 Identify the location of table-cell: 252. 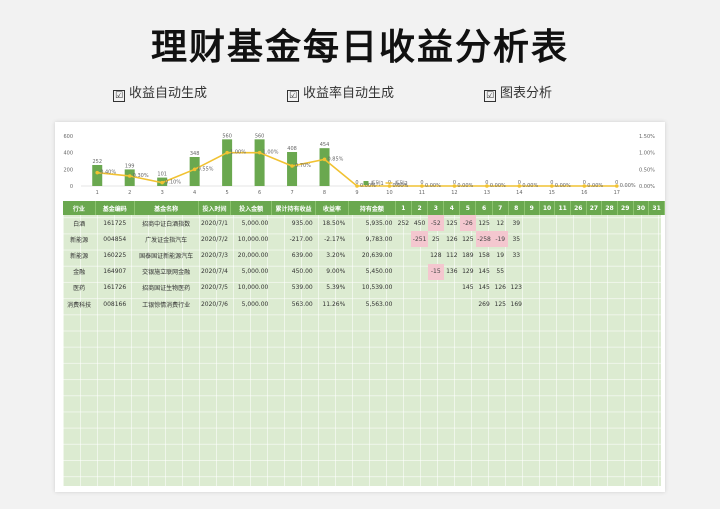
(403, 223).